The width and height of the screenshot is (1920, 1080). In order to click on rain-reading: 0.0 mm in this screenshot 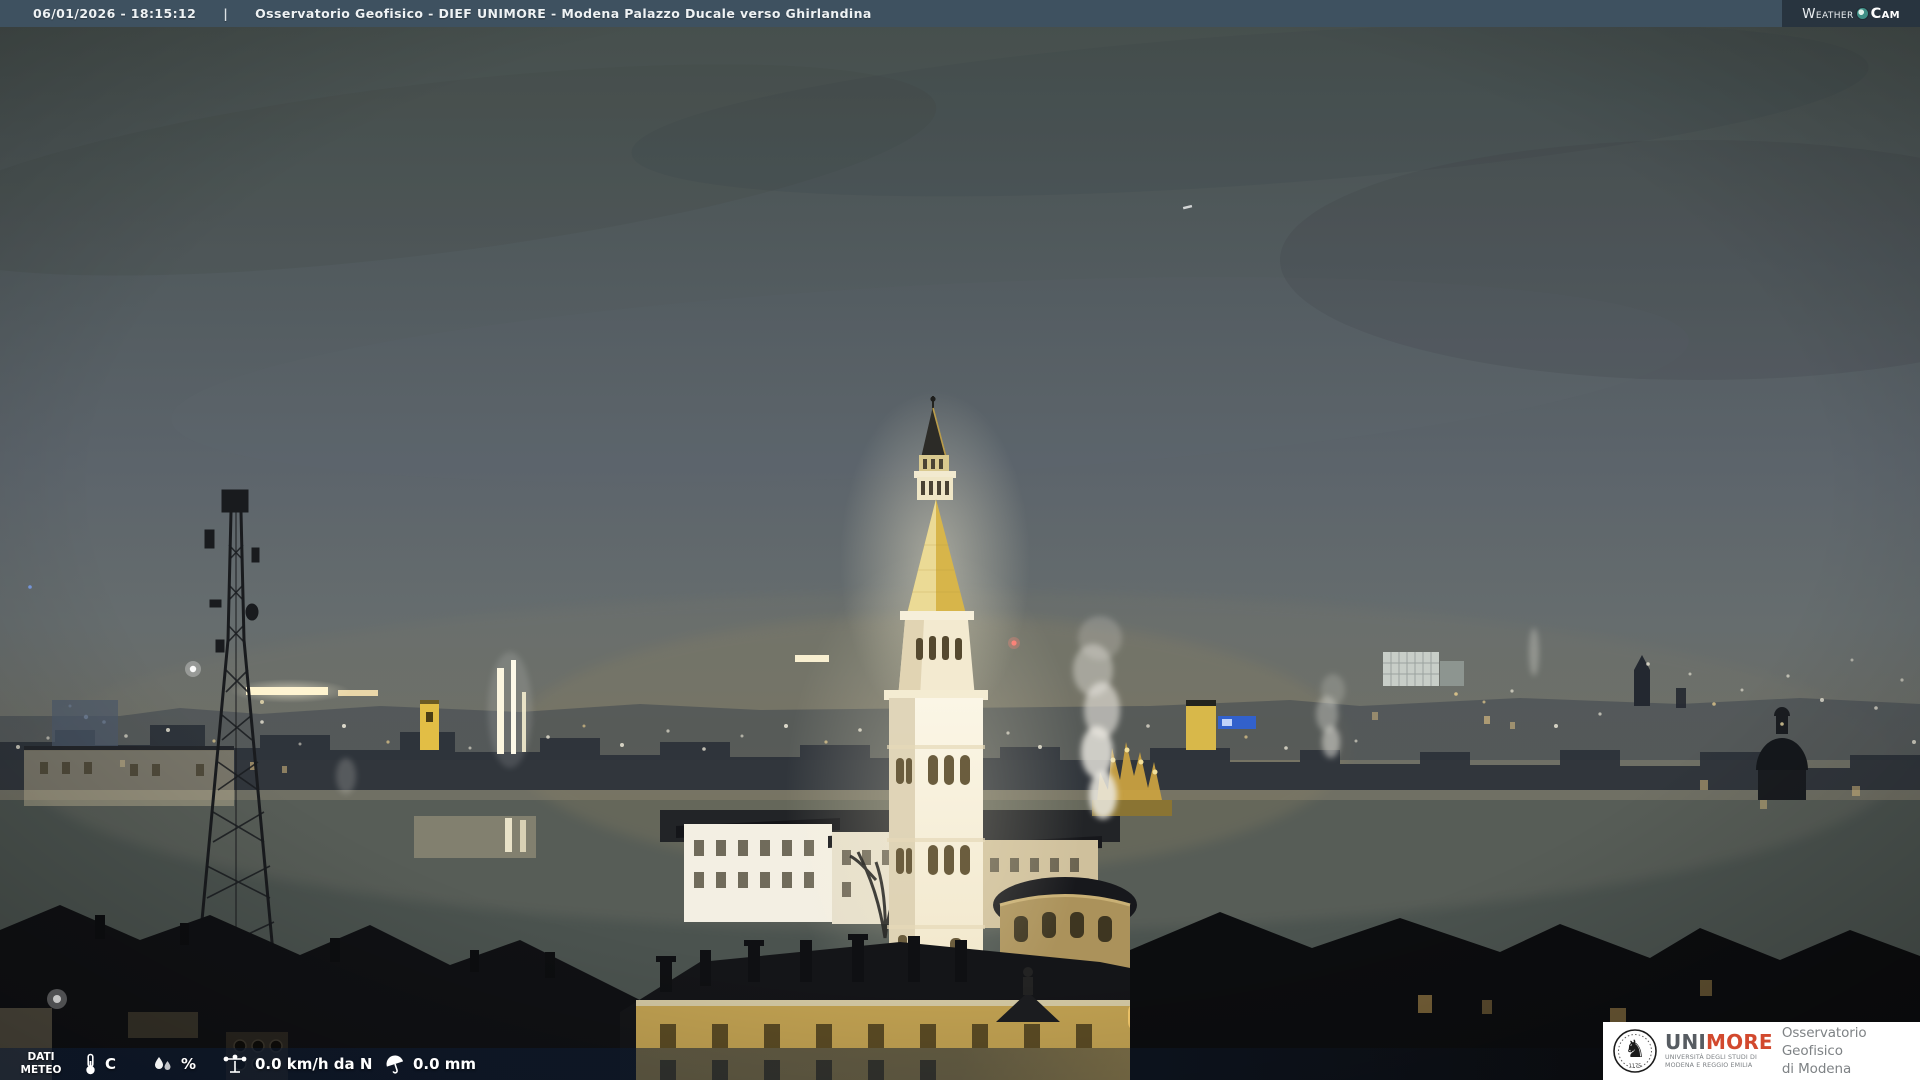, I will do `click(430, 1064)`.